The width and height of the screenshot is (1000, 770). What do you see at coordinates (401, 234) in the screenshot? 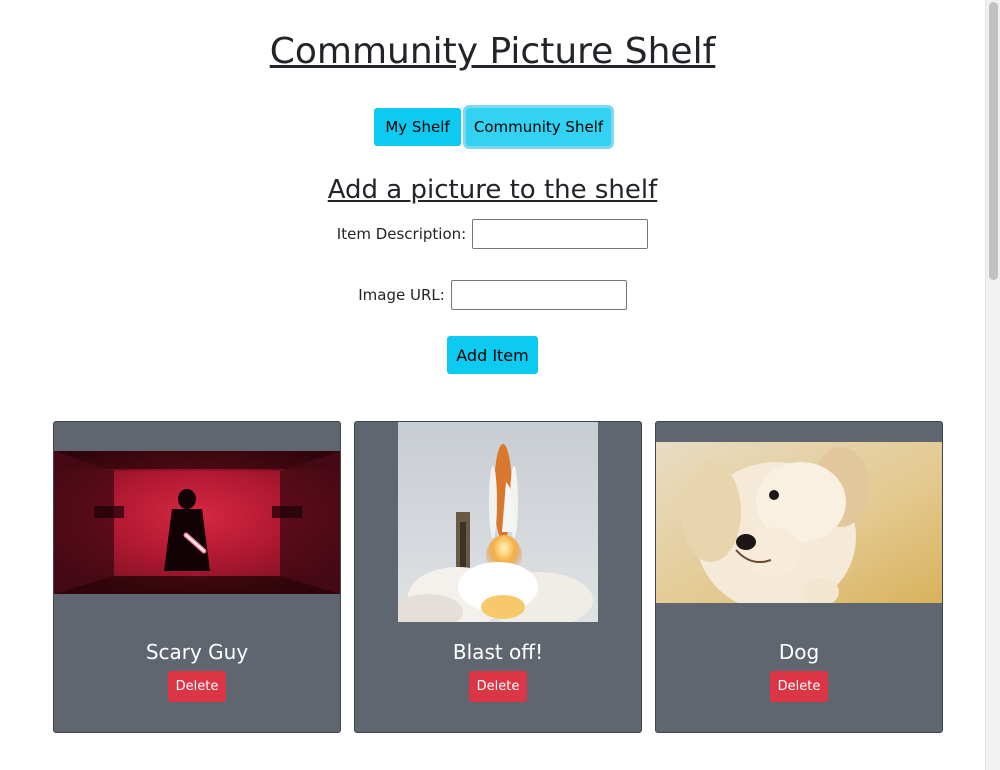
I see `description-label: Item Description:` at bounding box center [401, 234].